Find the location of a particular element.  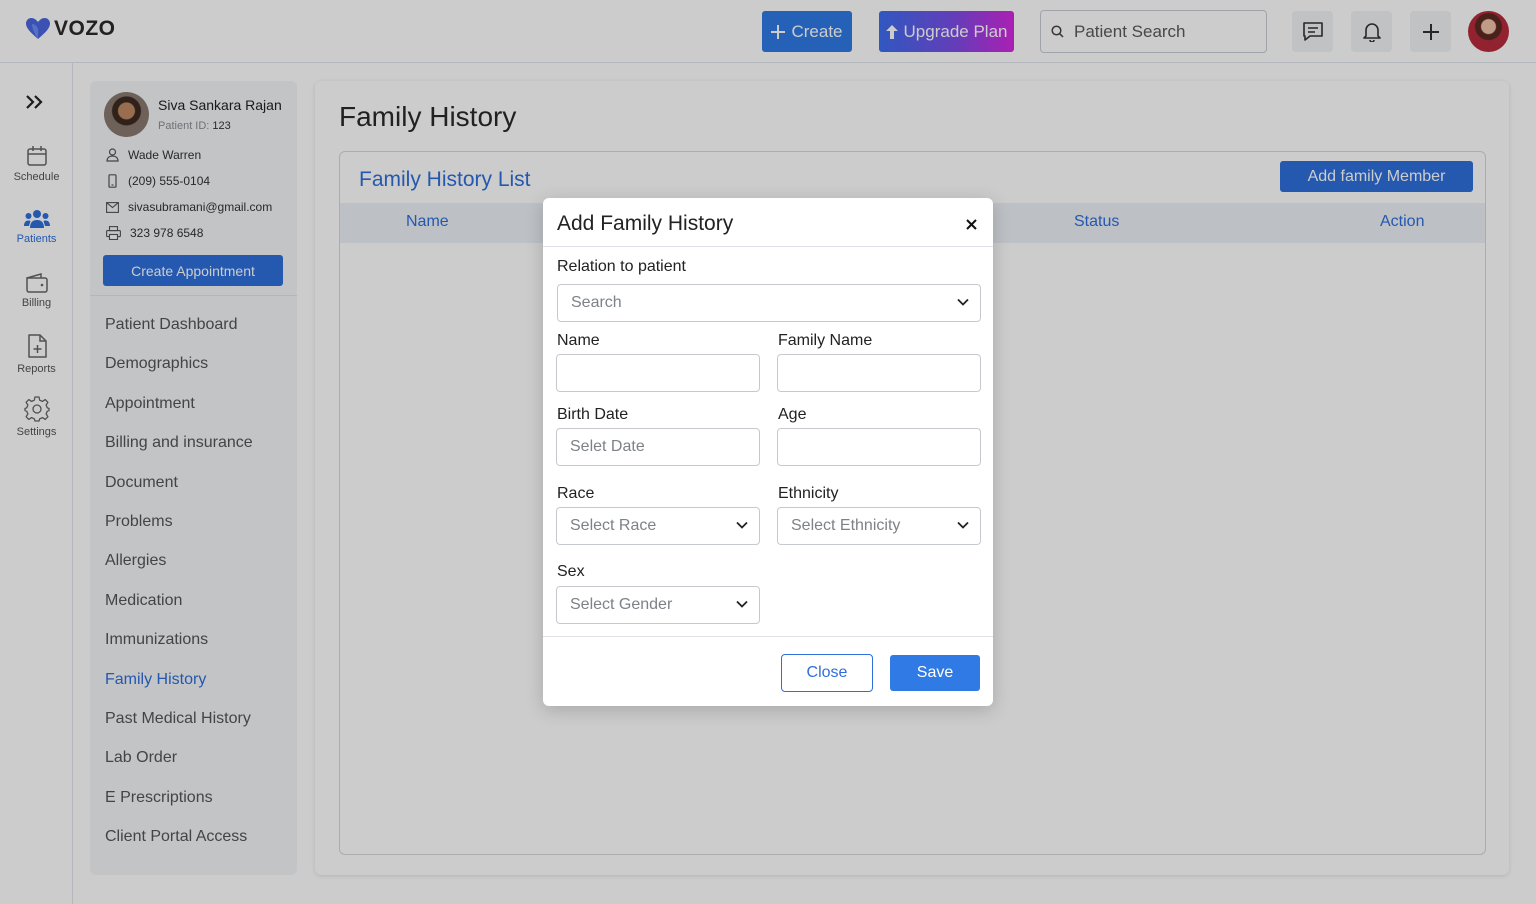

race-select is located at coordinates (658, 526).